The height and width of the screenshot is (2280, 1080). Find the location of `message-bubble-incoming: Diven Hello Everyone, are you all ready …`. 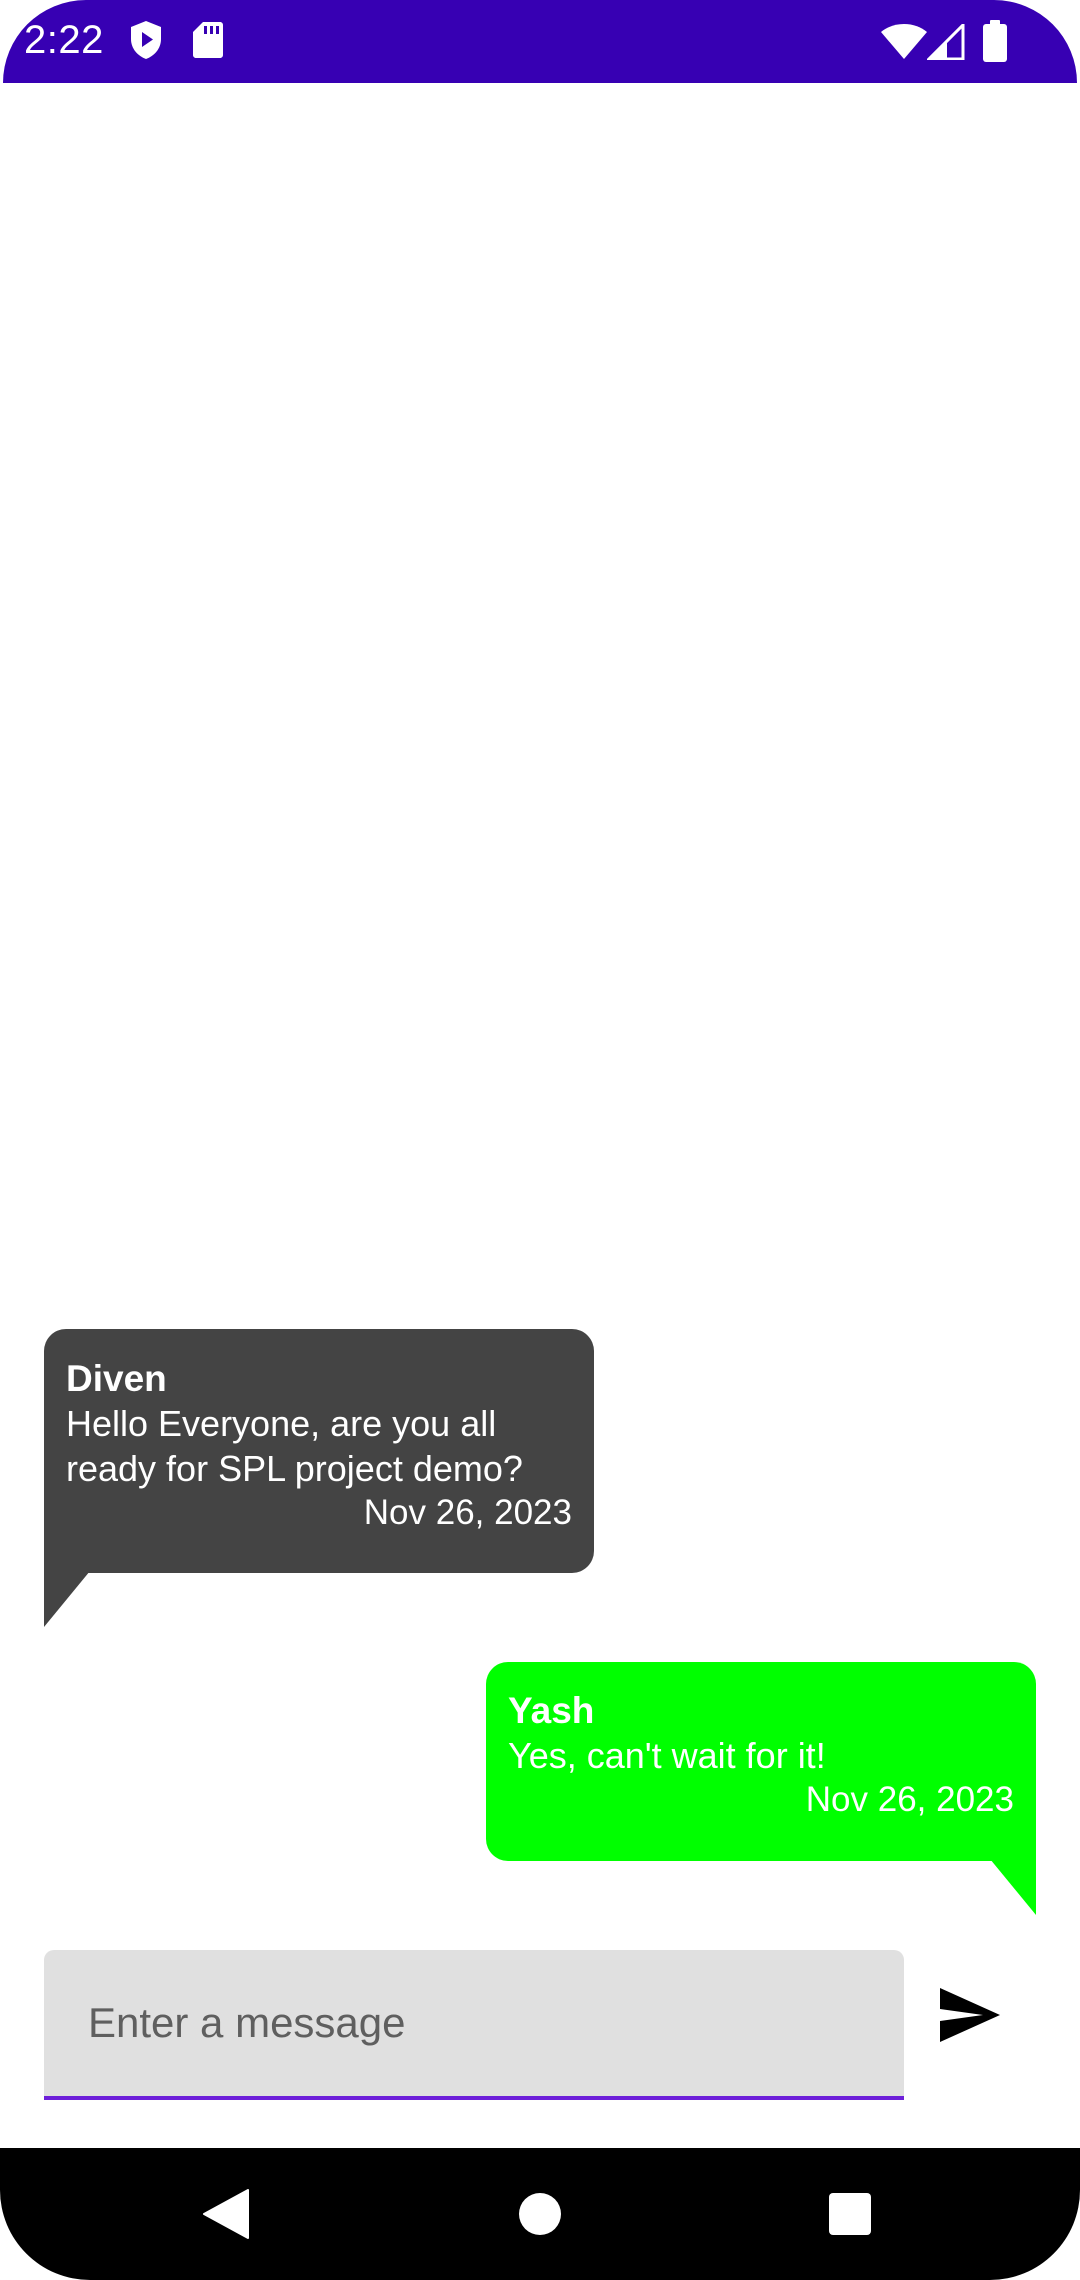

message-bubble-incoming: Diven Hello Everyone, are you all ready … is located at coordinates (319, 1451).